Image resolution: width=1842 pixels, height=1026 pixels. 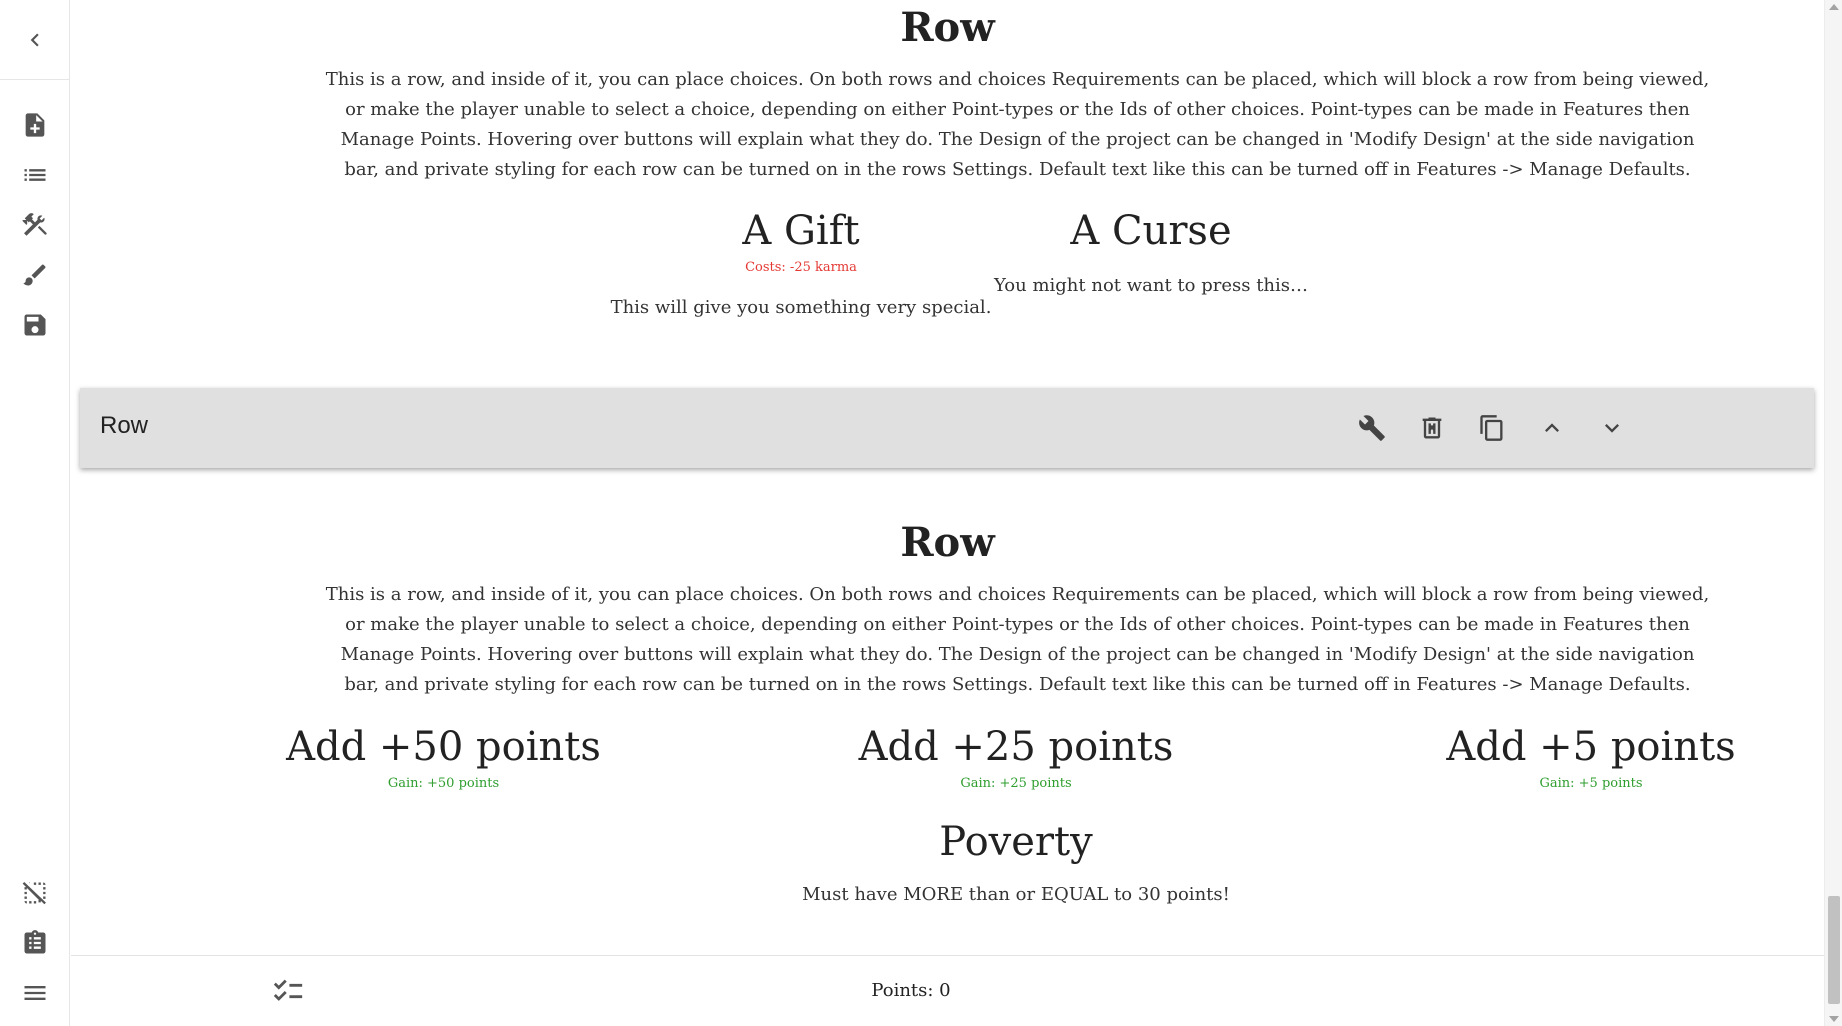 What do you see at coordinates (1834, 950) in the screenshot?
I see `scrollbar-thumb` at bounding box center [1834, 950].